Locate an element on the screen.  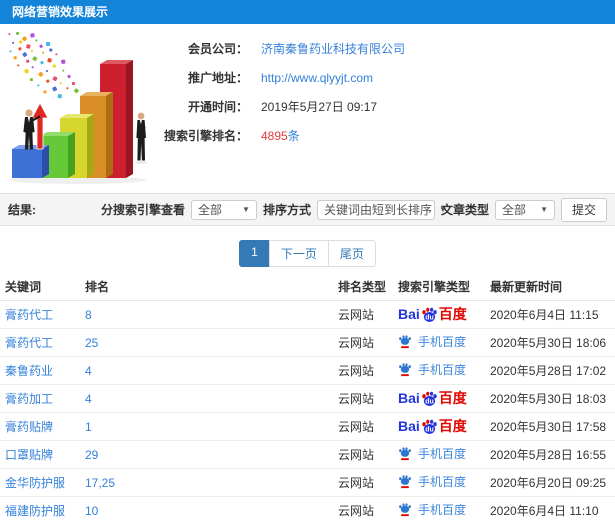
table-row: 膏药加工 4 云网站 Bai du 百度 2020年5月30日 18:03 is located at coordinates (307, 398).